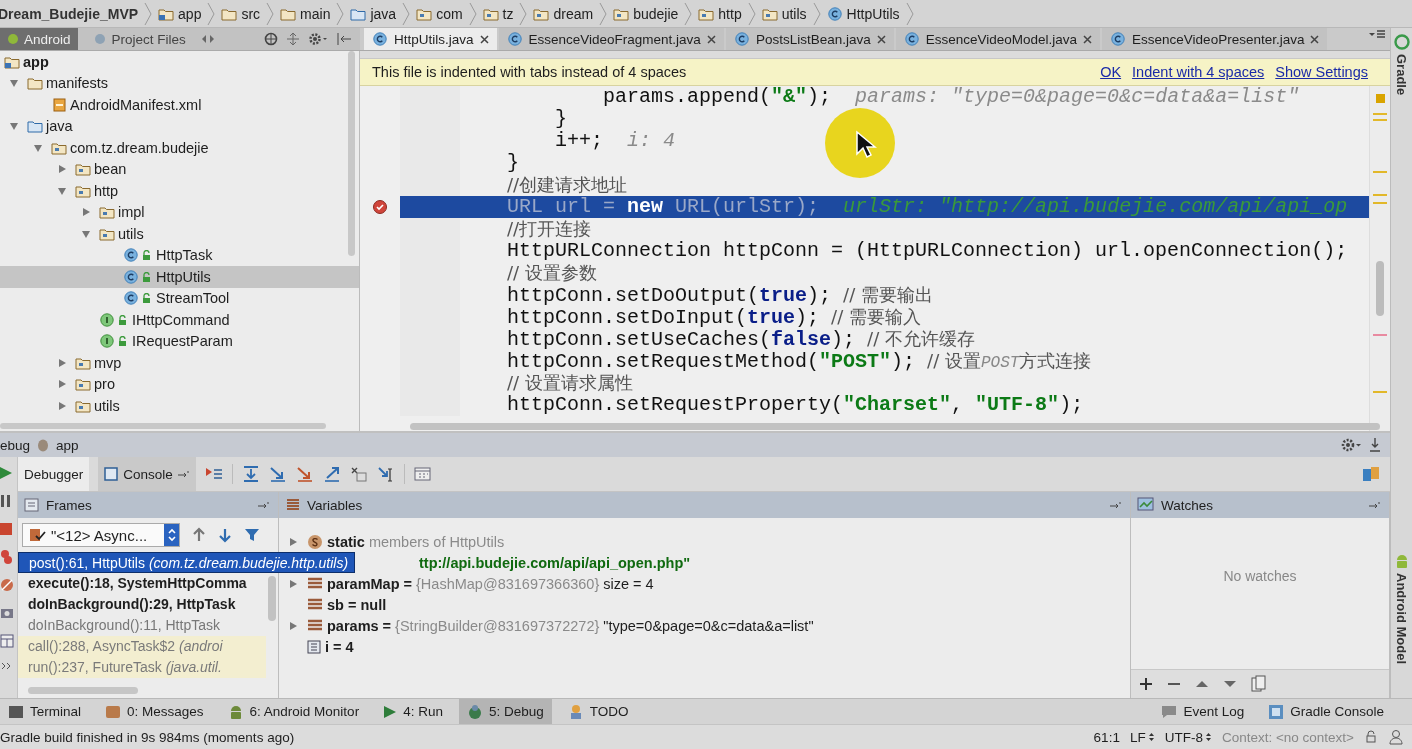 This screenshot has width=1412, height=749. Describe the element at coordinates (179, 191) in the screenshot. I see `tree-item: http` at that location.